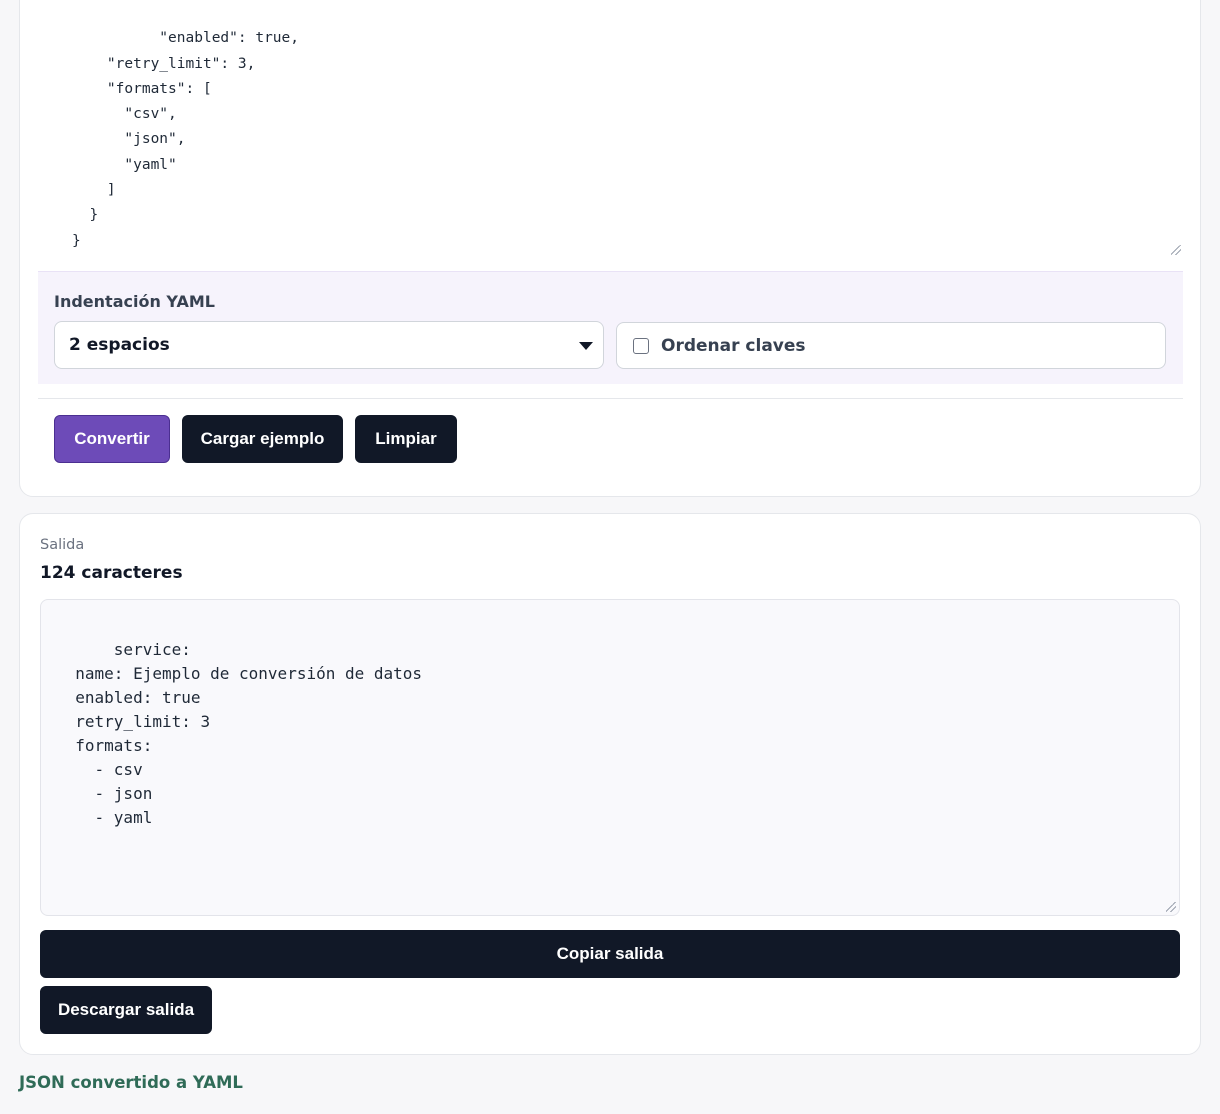 This screenshot has height=1114, width=1220. What do you see at coordinates (112, 439) in the screenshot?
I see `convert-button: Convertir` at bounding box center [112, 439].